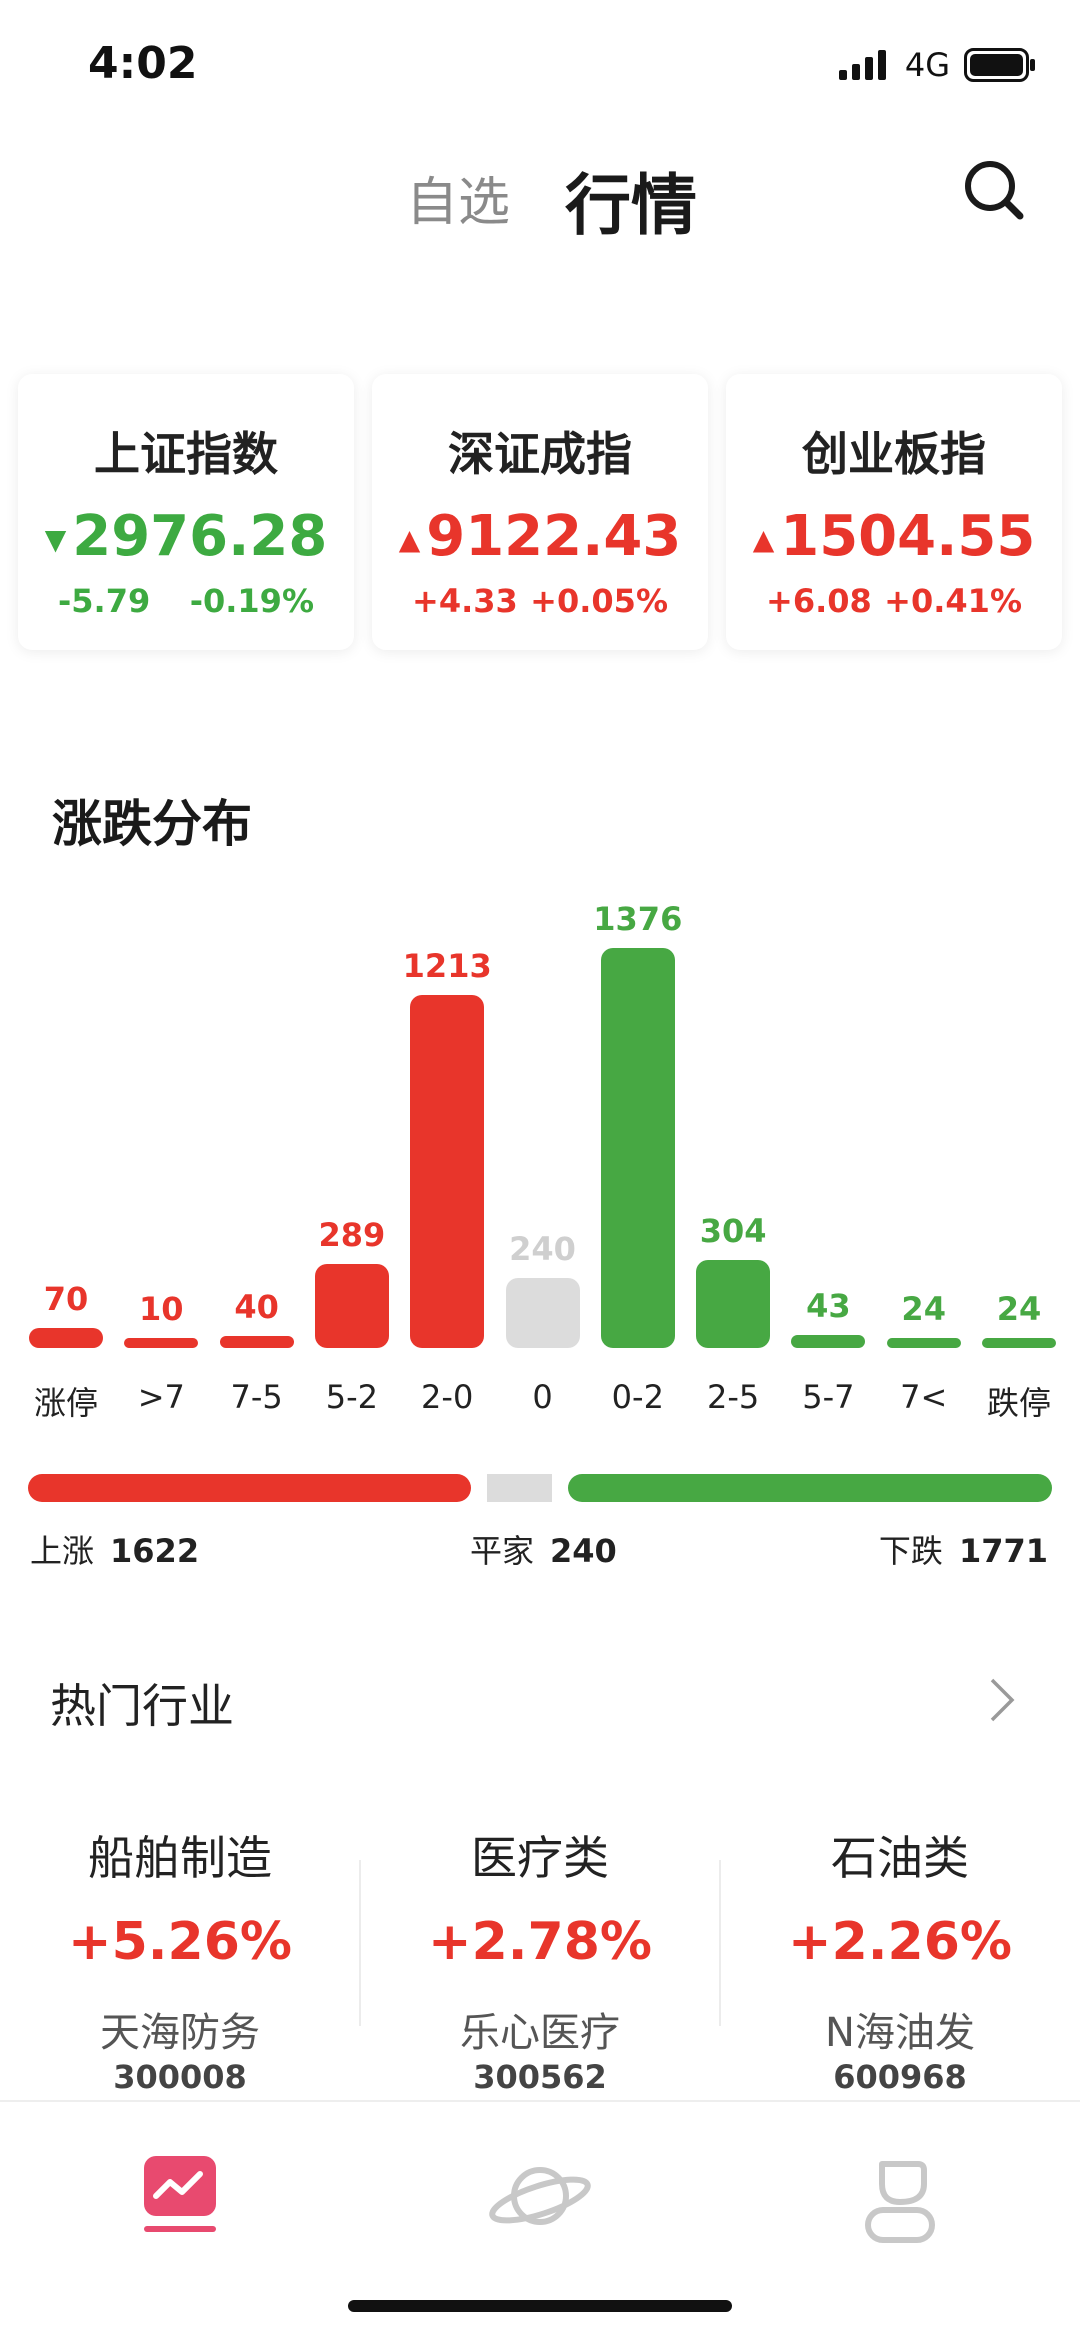 The width and height of the screenshot is (1080, 2339). What do you see at coordinates (540, 1942) in the screenshot?
I see `industry-percent: +2.78%` at bounding box center [540, 1942].